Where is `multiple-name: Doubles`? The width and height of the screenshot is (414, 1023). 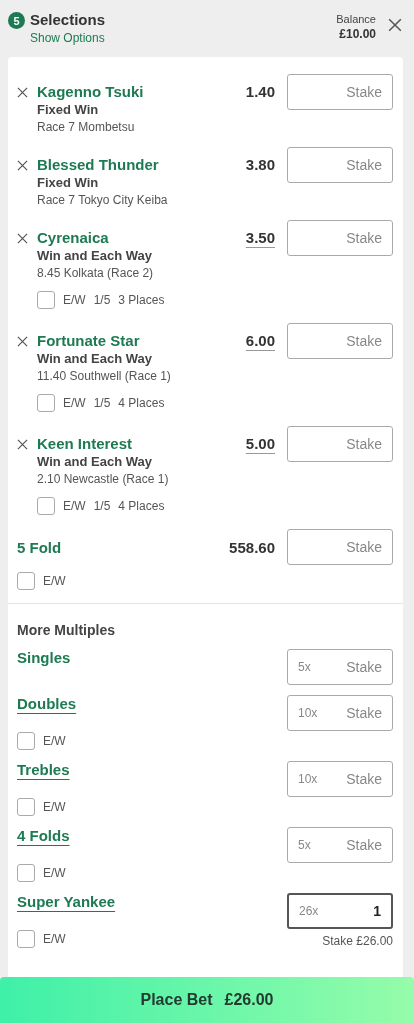 multiple-name: Doubles is located at coordinates (47, 704).